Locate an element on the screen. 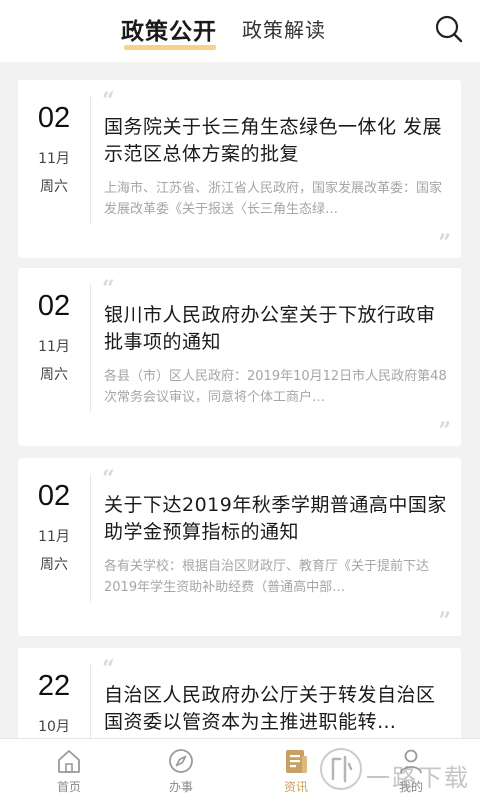 The width and height of the screenshot is (480, 800). tab-policy-open: 政策公开 is located at coordinates (169, 29).